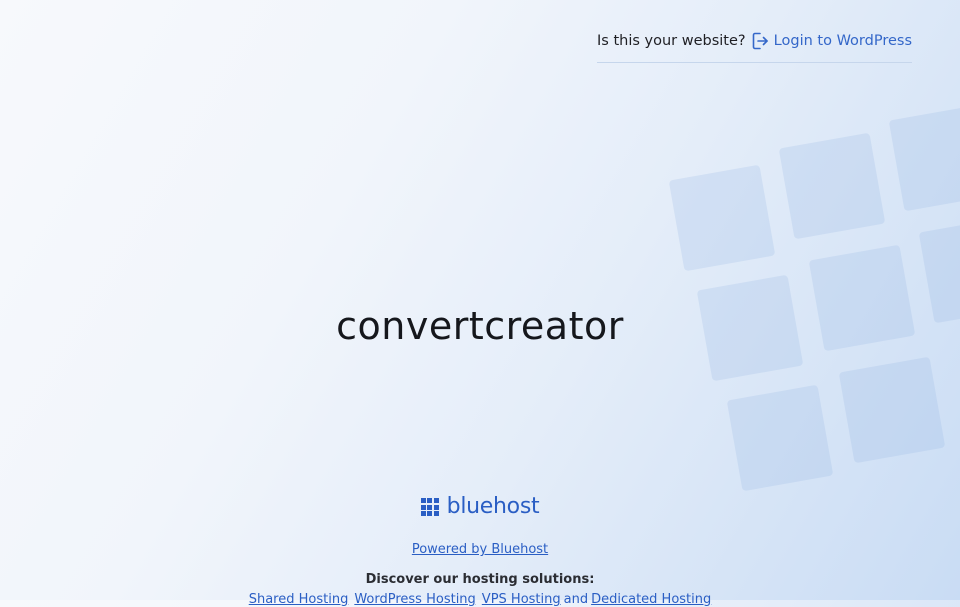 This screenshot has height=607, width=960. I want to click on login-to-wordpress-link: Login to WordPress, so click(832, 41).